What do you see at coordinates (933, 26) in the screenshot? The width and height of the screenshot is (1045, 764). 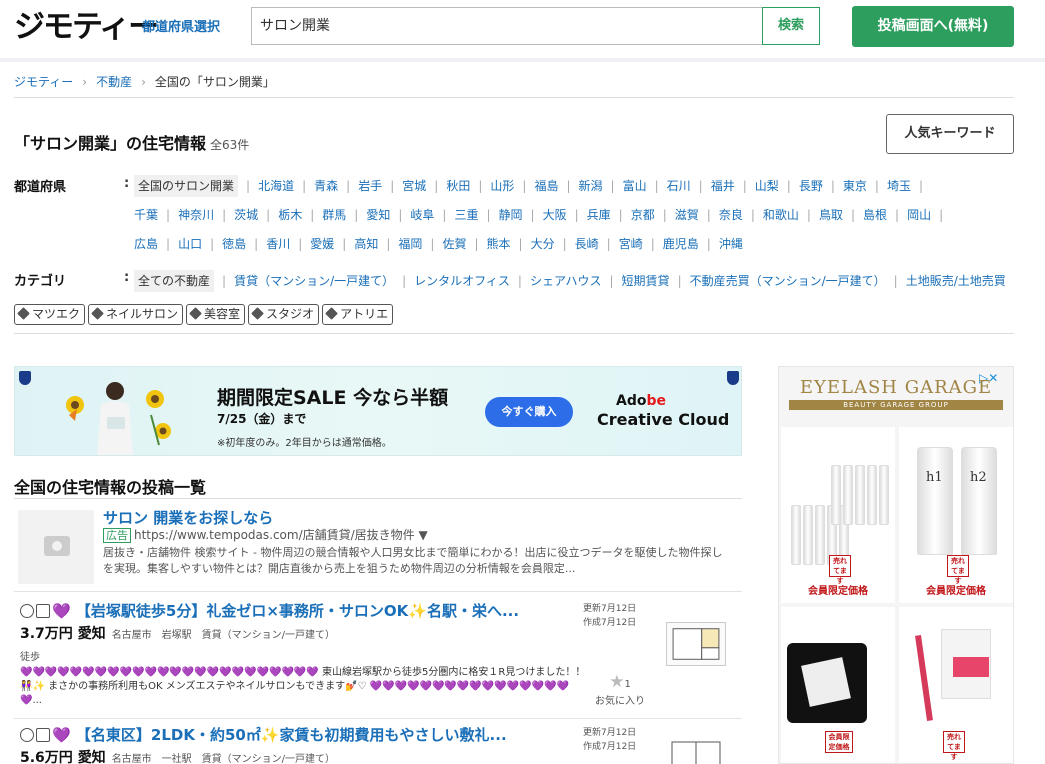 I see `post-button: 投稿画面へ(無料)` at bounding box center [933, 26].